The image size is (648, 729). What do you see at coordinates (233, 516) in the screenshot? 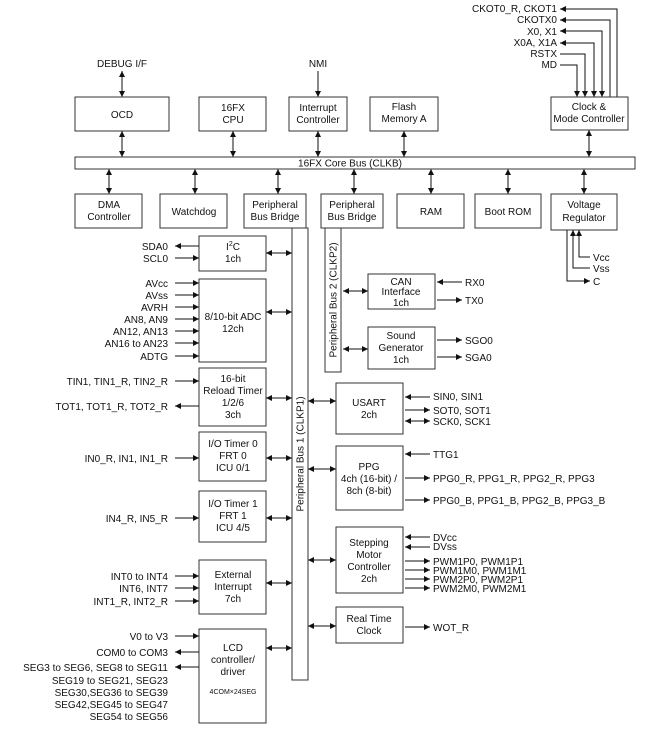
I see `svg-text: FRT 1` at bounding box center [233, 516].